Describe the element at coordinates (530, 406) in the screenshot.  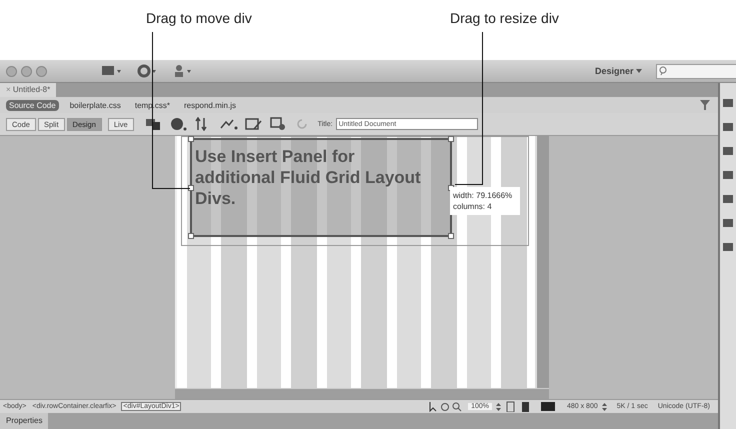
I see `device-size-icon` at that location.